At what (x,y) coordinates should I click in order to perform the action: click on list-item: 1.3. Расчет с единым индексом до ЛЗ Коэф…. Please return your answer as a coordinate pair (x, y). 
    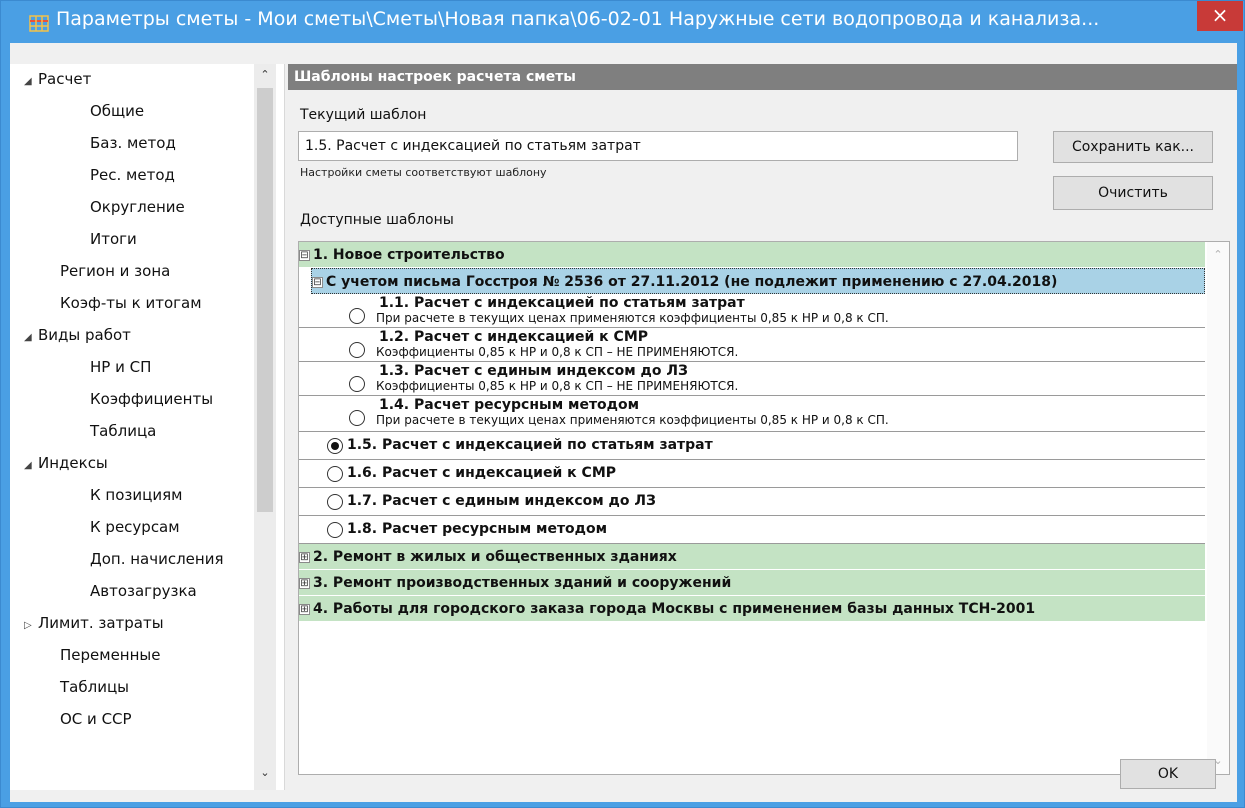
    Looking at the image, I should click on (752, 379).